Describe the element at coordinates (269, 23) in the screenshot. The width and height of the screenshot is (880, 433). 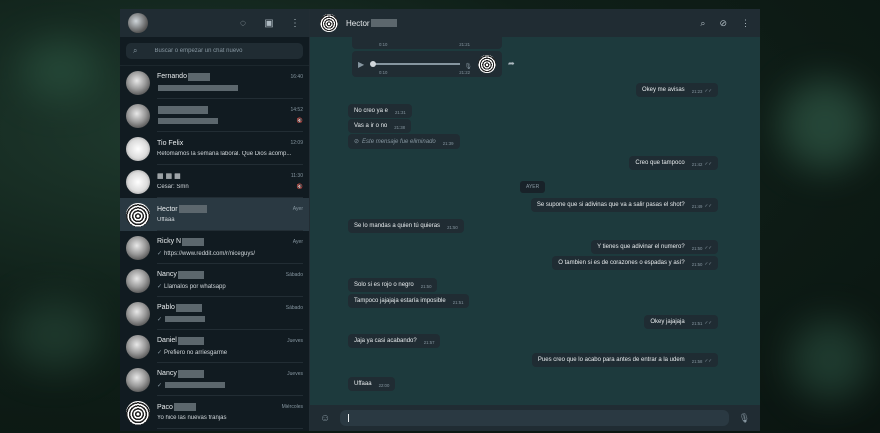
I see `new-chat-icon: ▣` at that location.